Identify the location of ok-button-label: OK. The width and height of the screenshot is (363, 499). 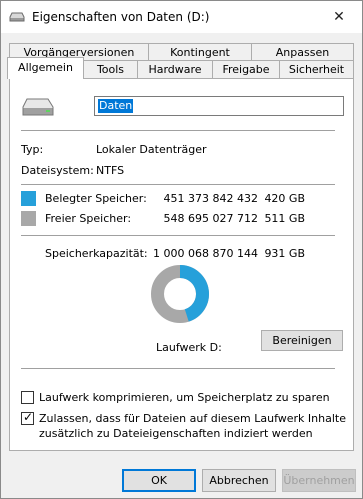
(159, 480).